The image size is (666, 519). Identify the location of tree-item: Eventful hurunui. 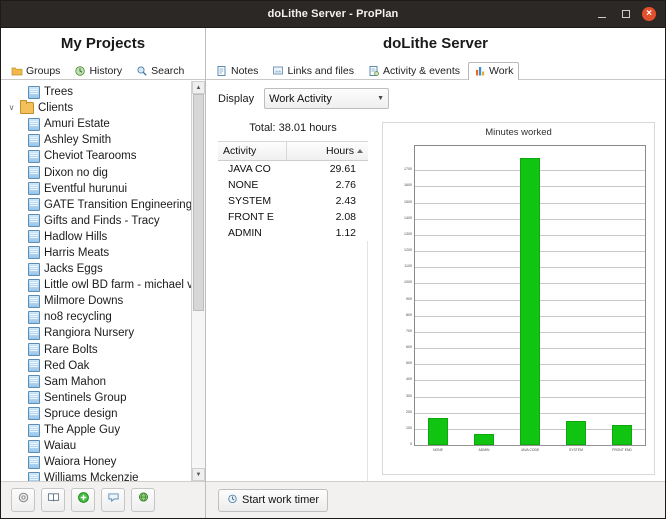
(96, 189).